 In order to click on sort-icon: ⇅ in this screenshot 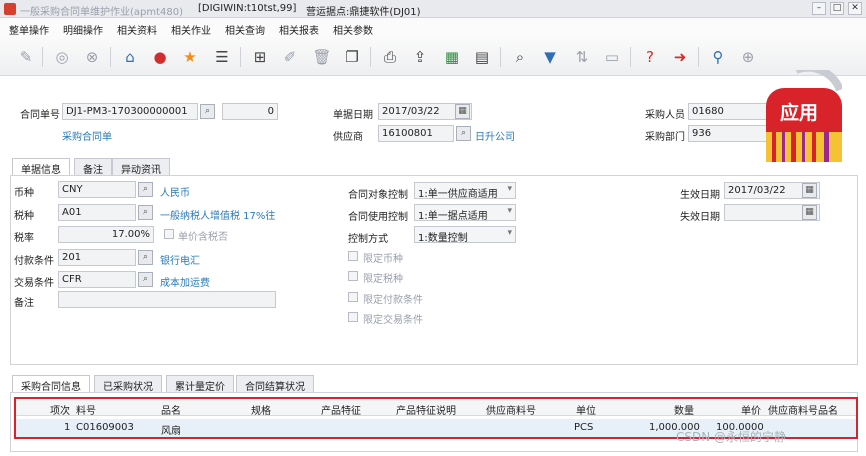, I will do `click(582, 57)`.